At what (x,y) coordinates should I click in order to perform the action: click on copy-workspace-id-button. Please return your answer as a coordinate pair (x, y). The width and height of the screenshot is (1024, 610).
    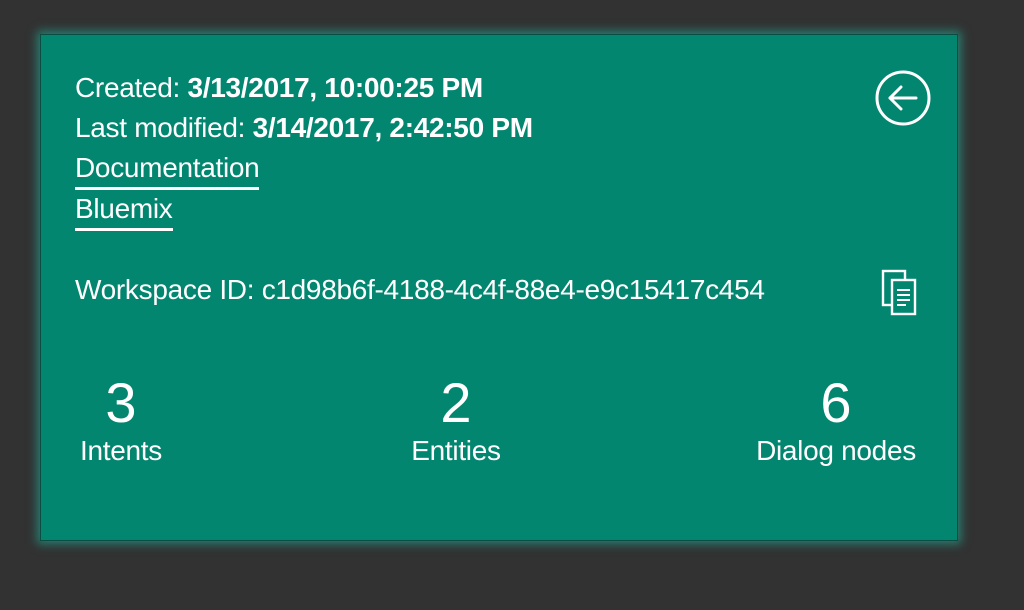
    Looking at the image, I should click on (900, 293).